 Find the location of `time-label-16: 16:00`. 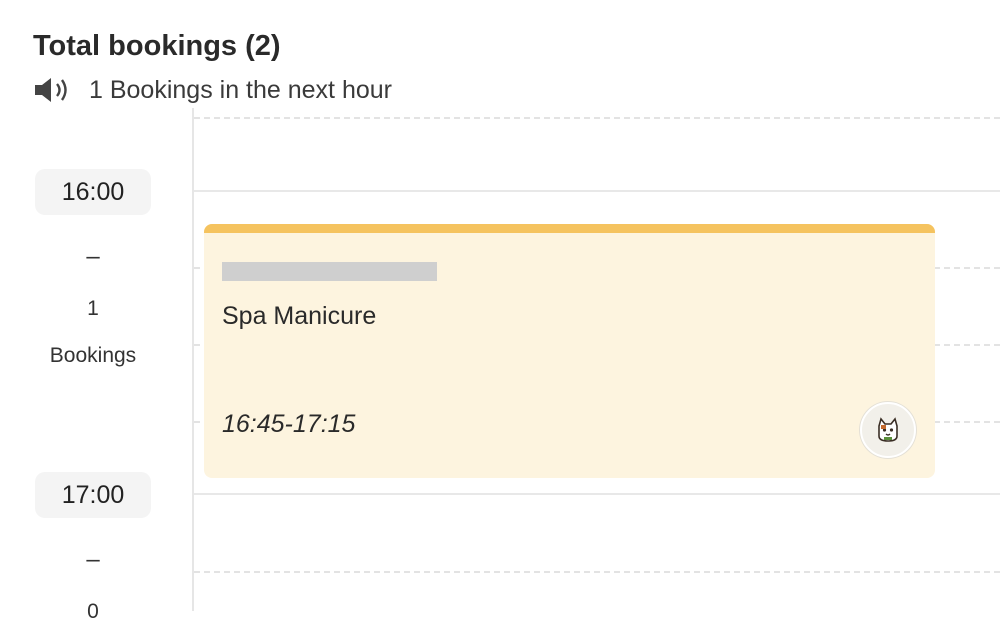

time-label-16: 16:00 is located at coordinates (93, 192).